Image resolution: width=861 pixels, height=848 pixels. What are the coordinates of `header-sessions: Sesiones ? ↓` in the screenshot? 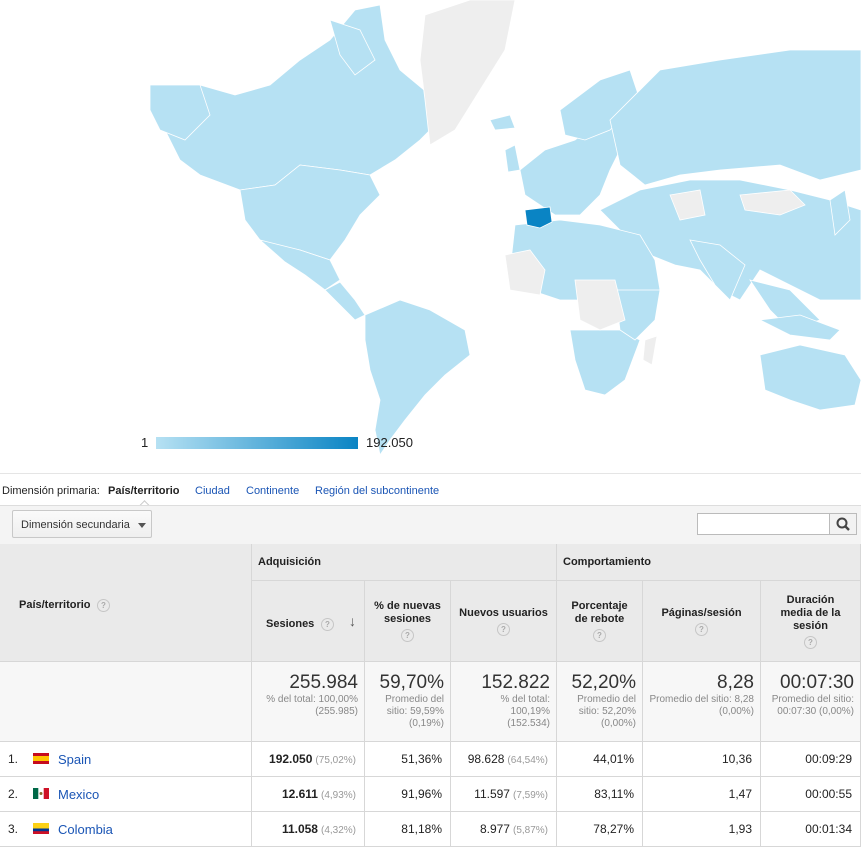 It's located at (308, 621).